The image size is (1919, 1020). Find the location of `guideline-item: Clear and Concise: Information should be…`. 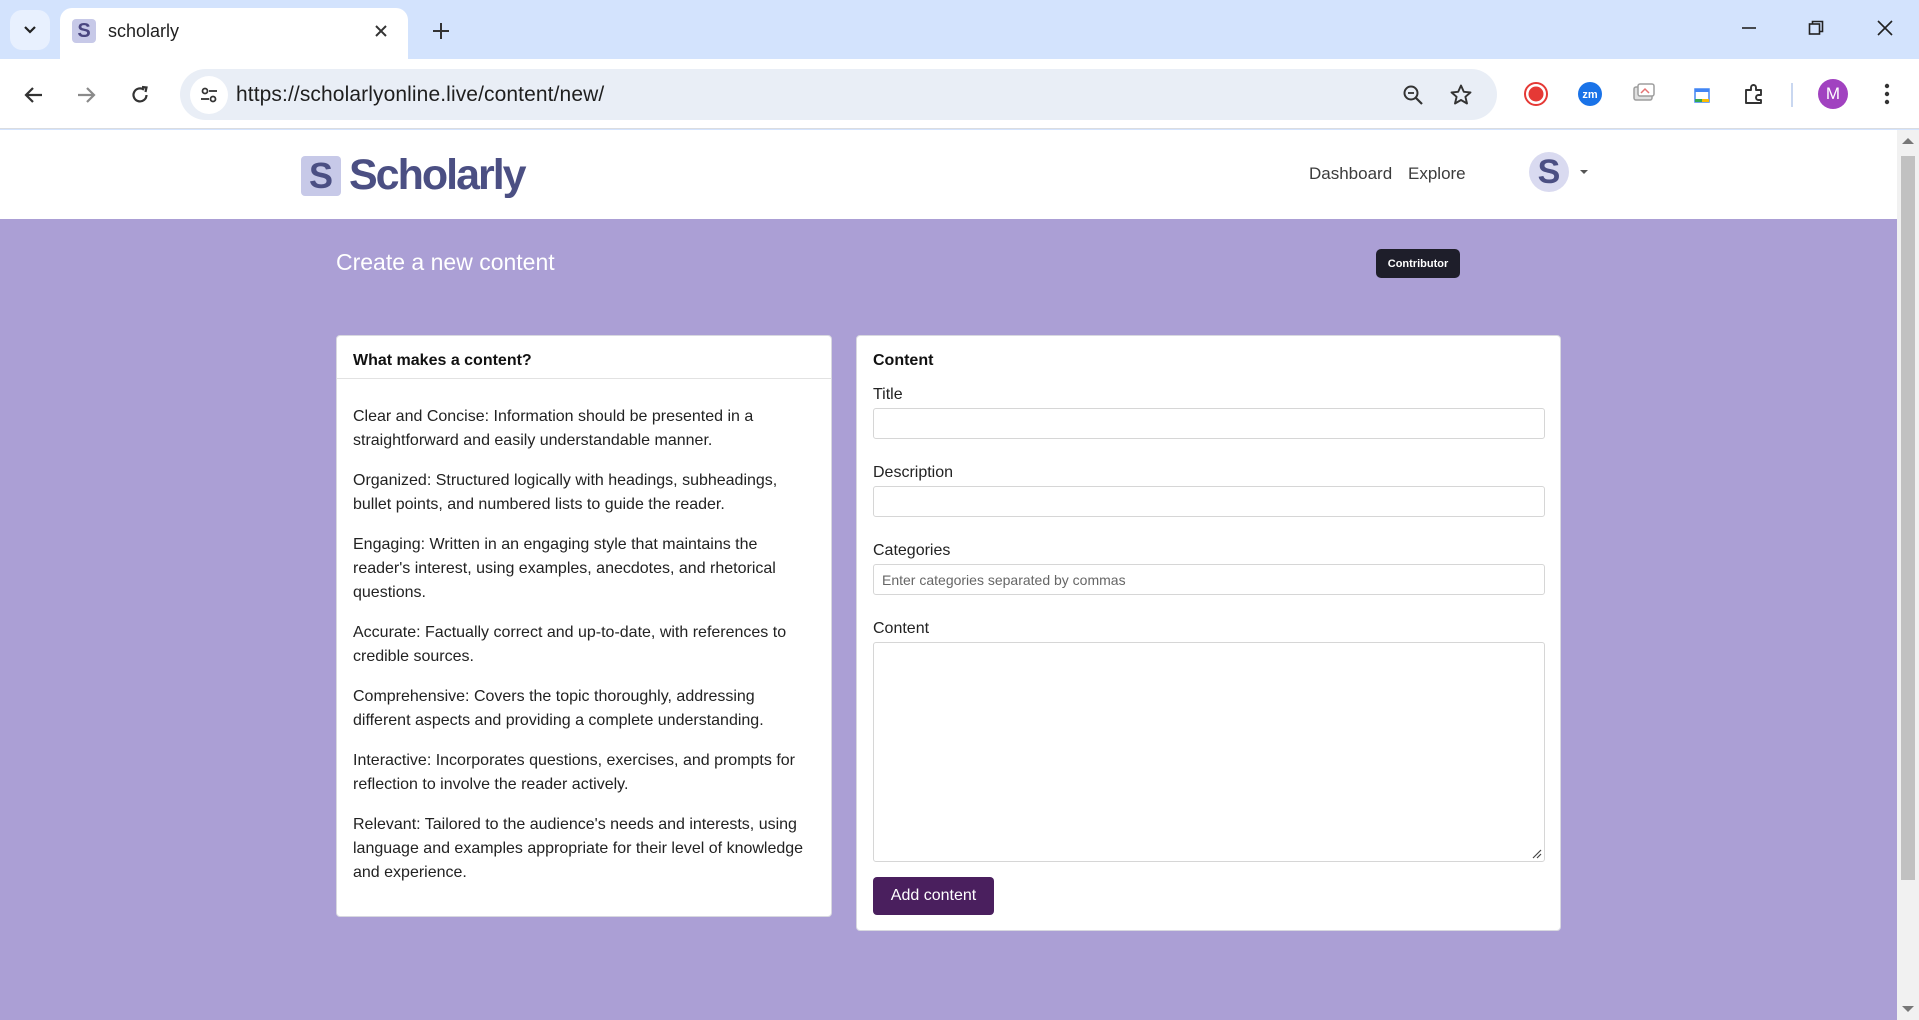

guideline-item: Clear and Concise: Information should be… is located at coordinates (553, 428).